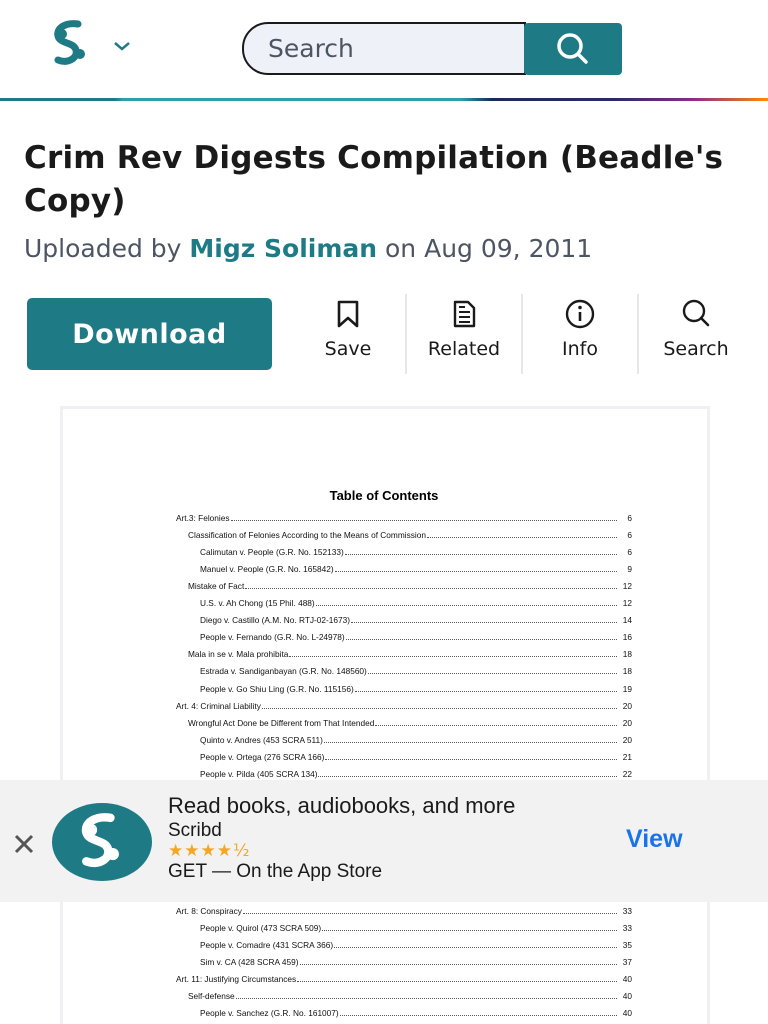 The height and width of the screenshot is (1024, 768). I want to click on toc-entry: Mistake of Fact 12, so click(410, 585).